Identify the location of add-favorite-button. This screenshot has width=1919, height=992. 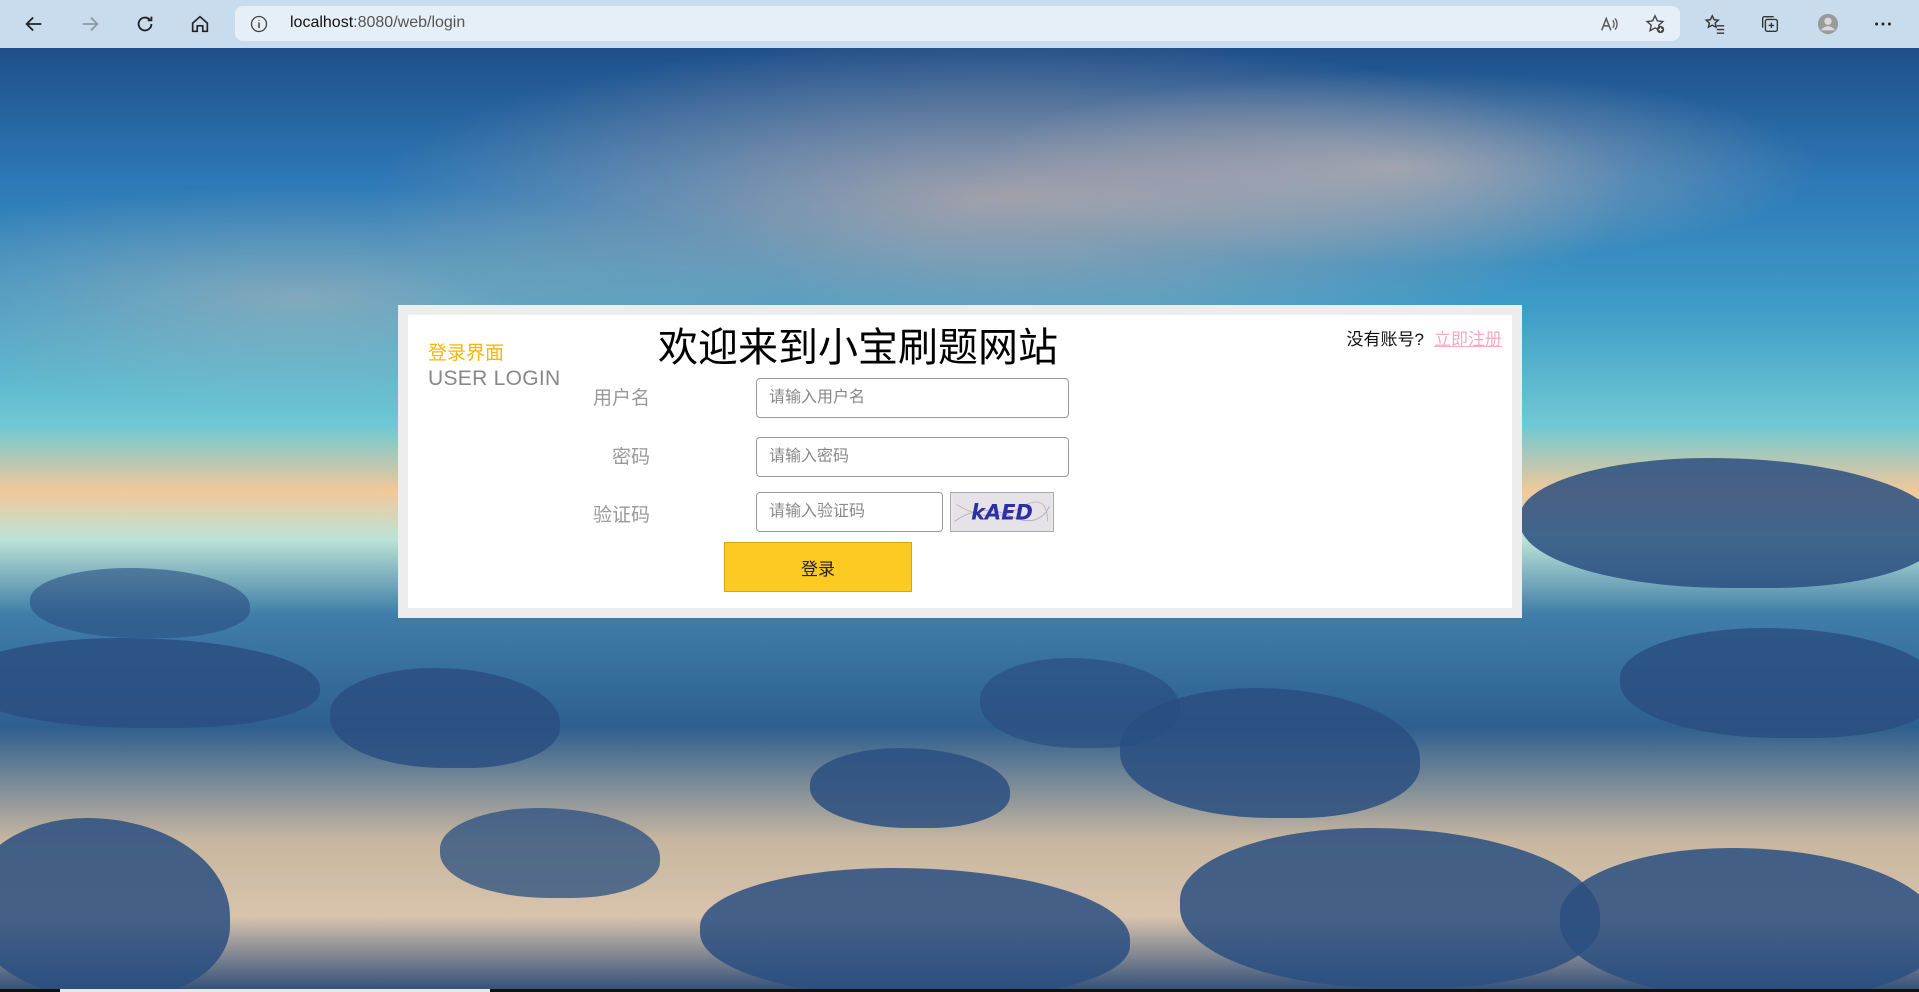
(1655, 24).